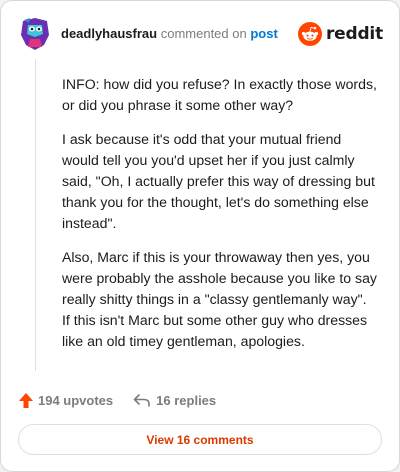 Image resolution: width=400 pixels, height=472 pixels. I want to click on thread-line, so click(35, 215).